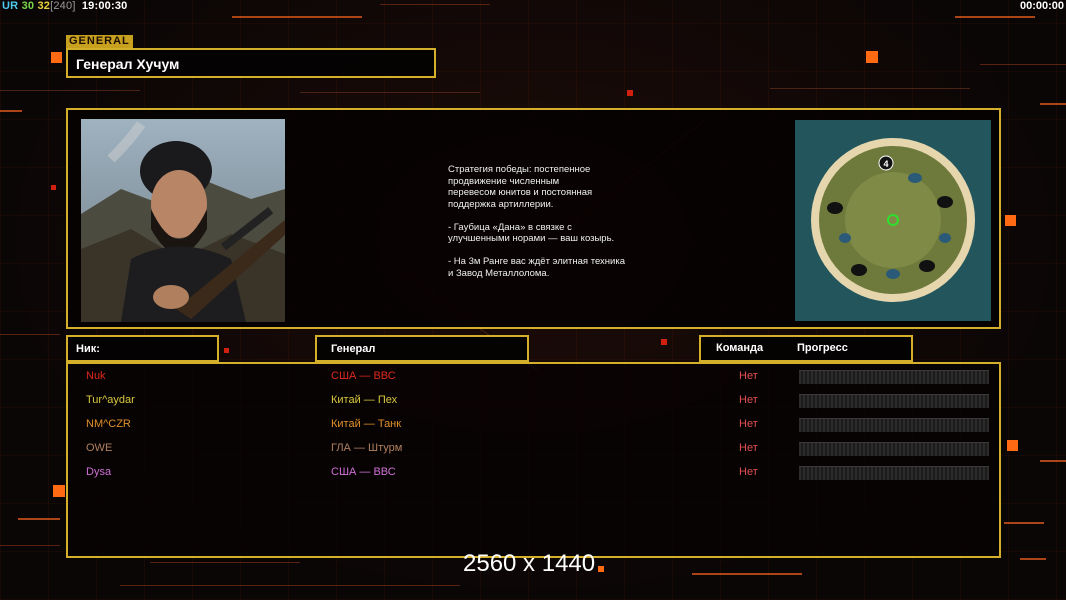 The height and width of the screenshot is (600, 1066). Describe the element at coordinates (1041, 6) in the screenshot. I see `game-timer: 00:00:00` at that location.